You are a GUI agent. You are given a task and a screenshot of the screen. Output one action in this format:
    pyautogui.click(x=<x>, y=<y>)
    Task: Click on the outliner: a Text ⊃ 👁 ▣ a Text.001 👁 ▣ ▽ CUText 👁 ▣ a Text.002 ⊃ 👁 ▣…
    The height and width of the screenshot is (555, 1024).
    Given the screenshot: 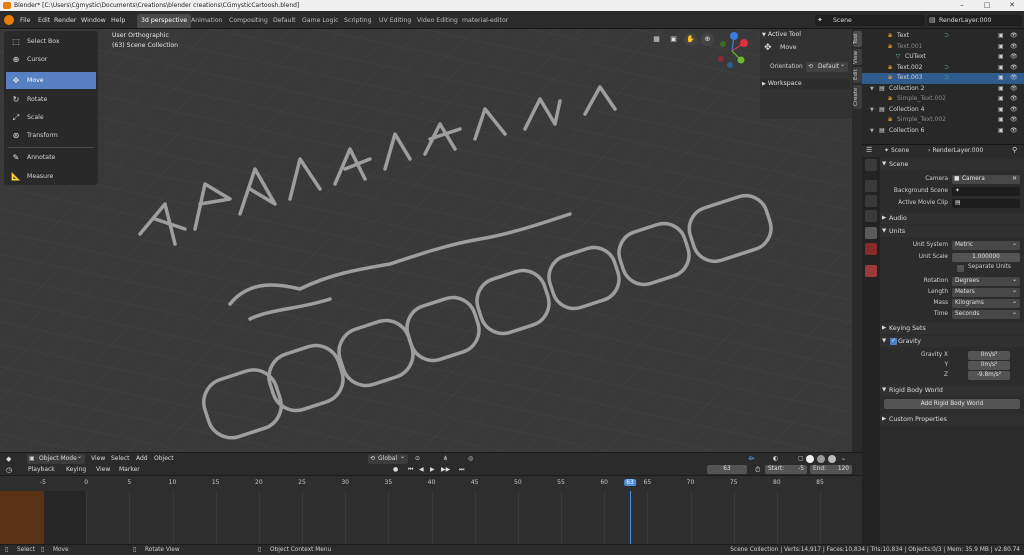 What is the action you would take?
    pyautogui.click(x=943, y=87)
    